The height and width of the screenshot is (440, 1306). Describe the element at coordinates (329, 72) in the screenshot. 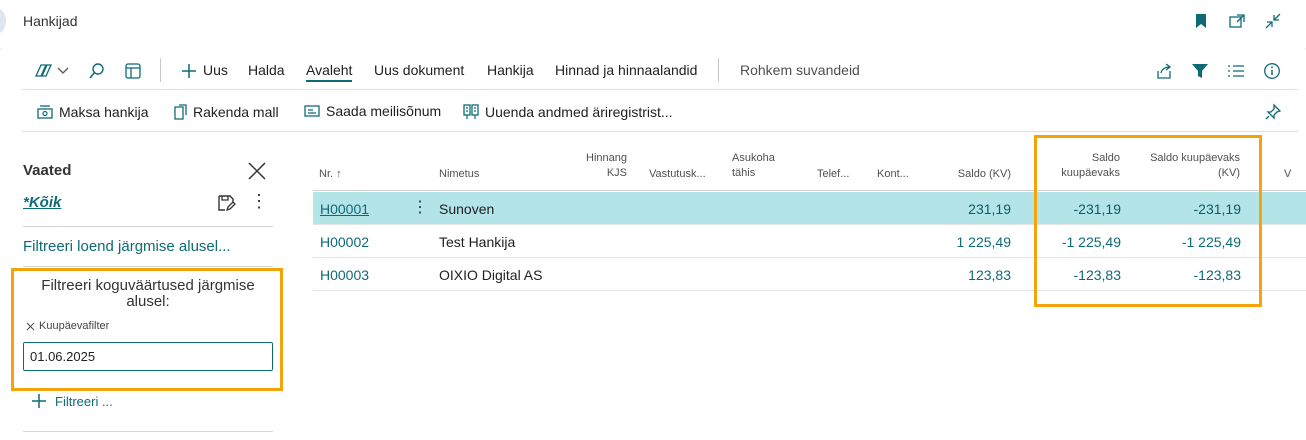

I see `tab-home: Avaleht` at that location.